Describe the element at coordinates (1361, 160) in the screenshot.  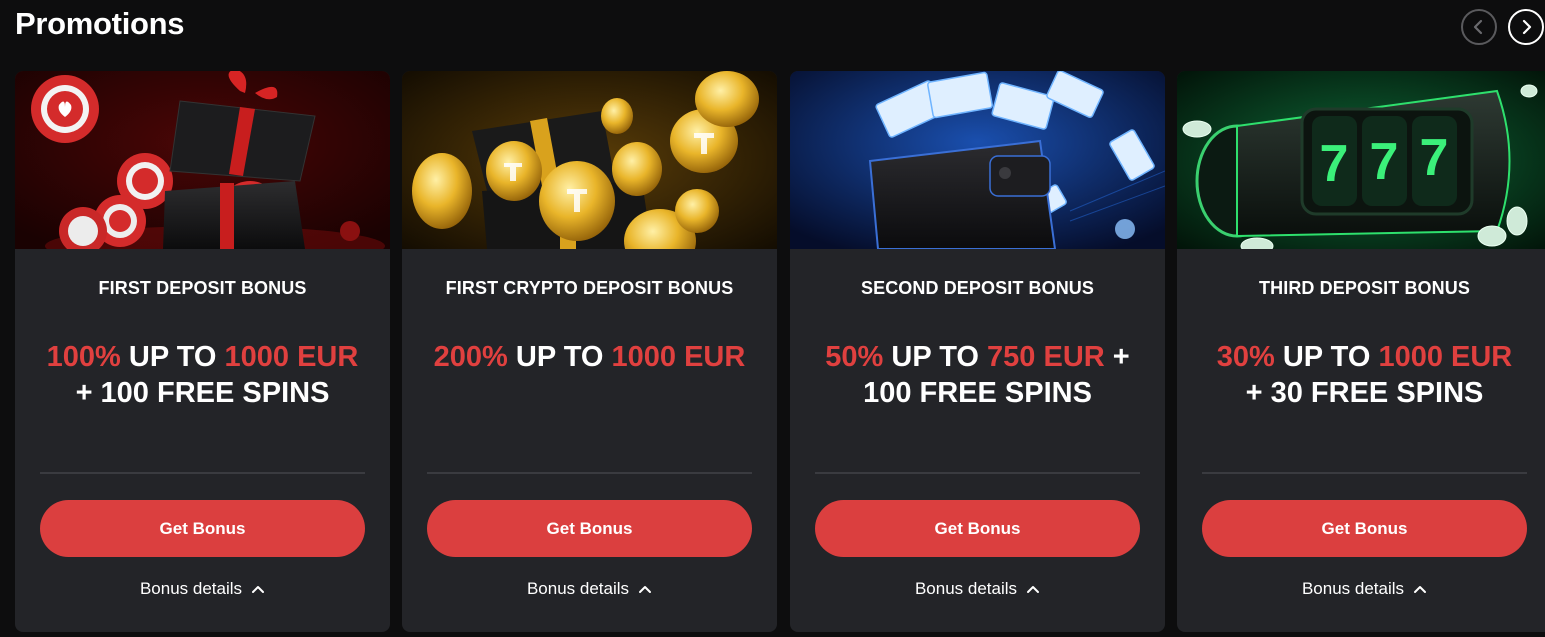
I see `promo-image-slot-machine: 7 7 7` at that location.